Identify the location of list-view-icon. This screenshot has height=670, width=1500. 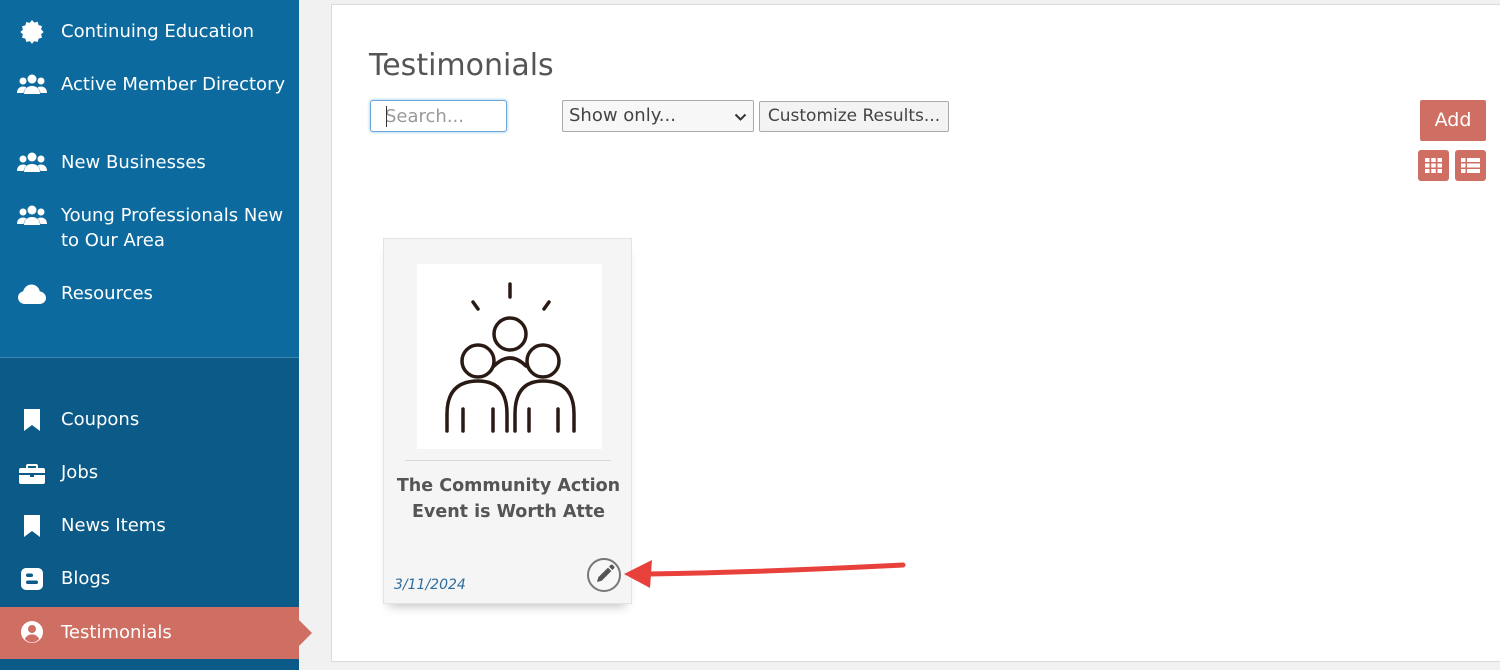
(1470, 165).